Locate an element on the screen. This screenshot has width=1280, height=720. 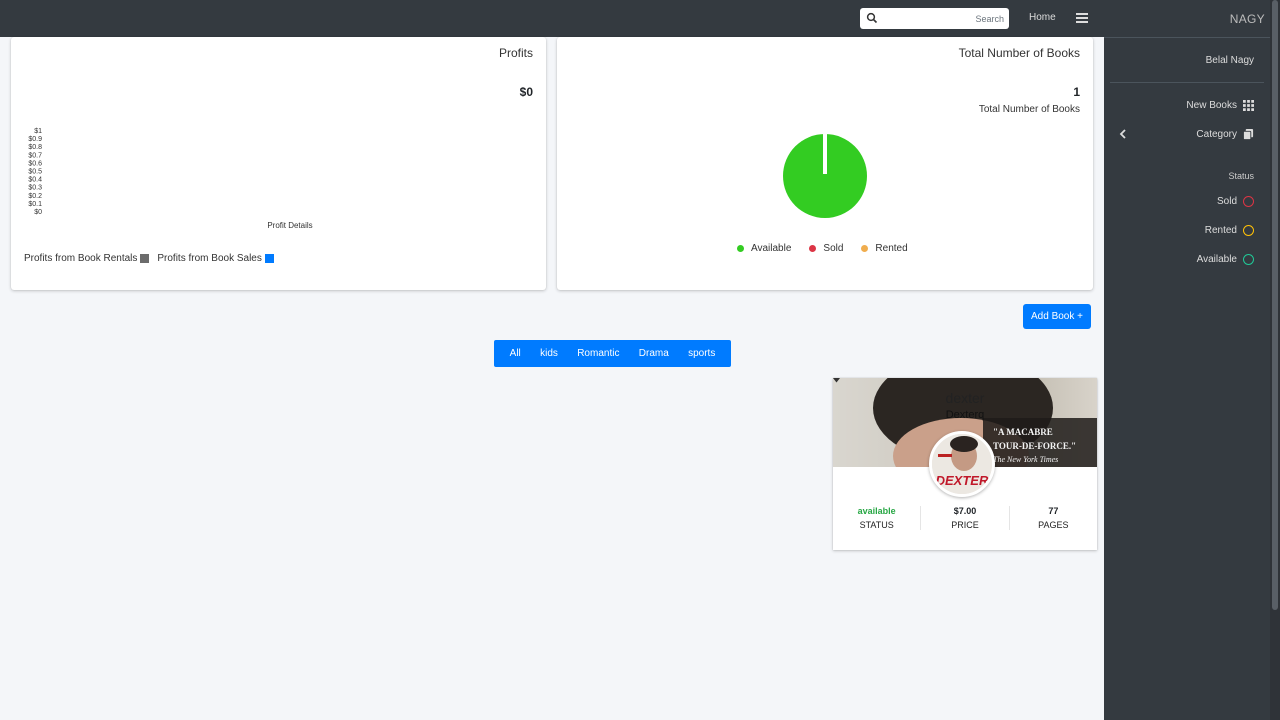
grid-icon is located at coordinates (1248, 105).